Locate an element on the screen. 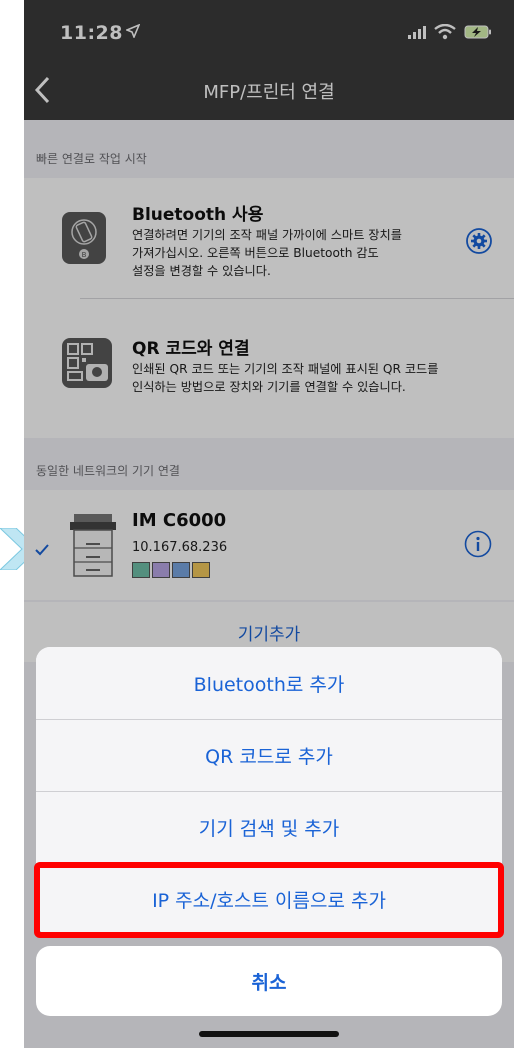 This screenshot has height=1048, width=514. sheet-item-qr: QR 코드로 추가 is located at coordinates (269, 755).